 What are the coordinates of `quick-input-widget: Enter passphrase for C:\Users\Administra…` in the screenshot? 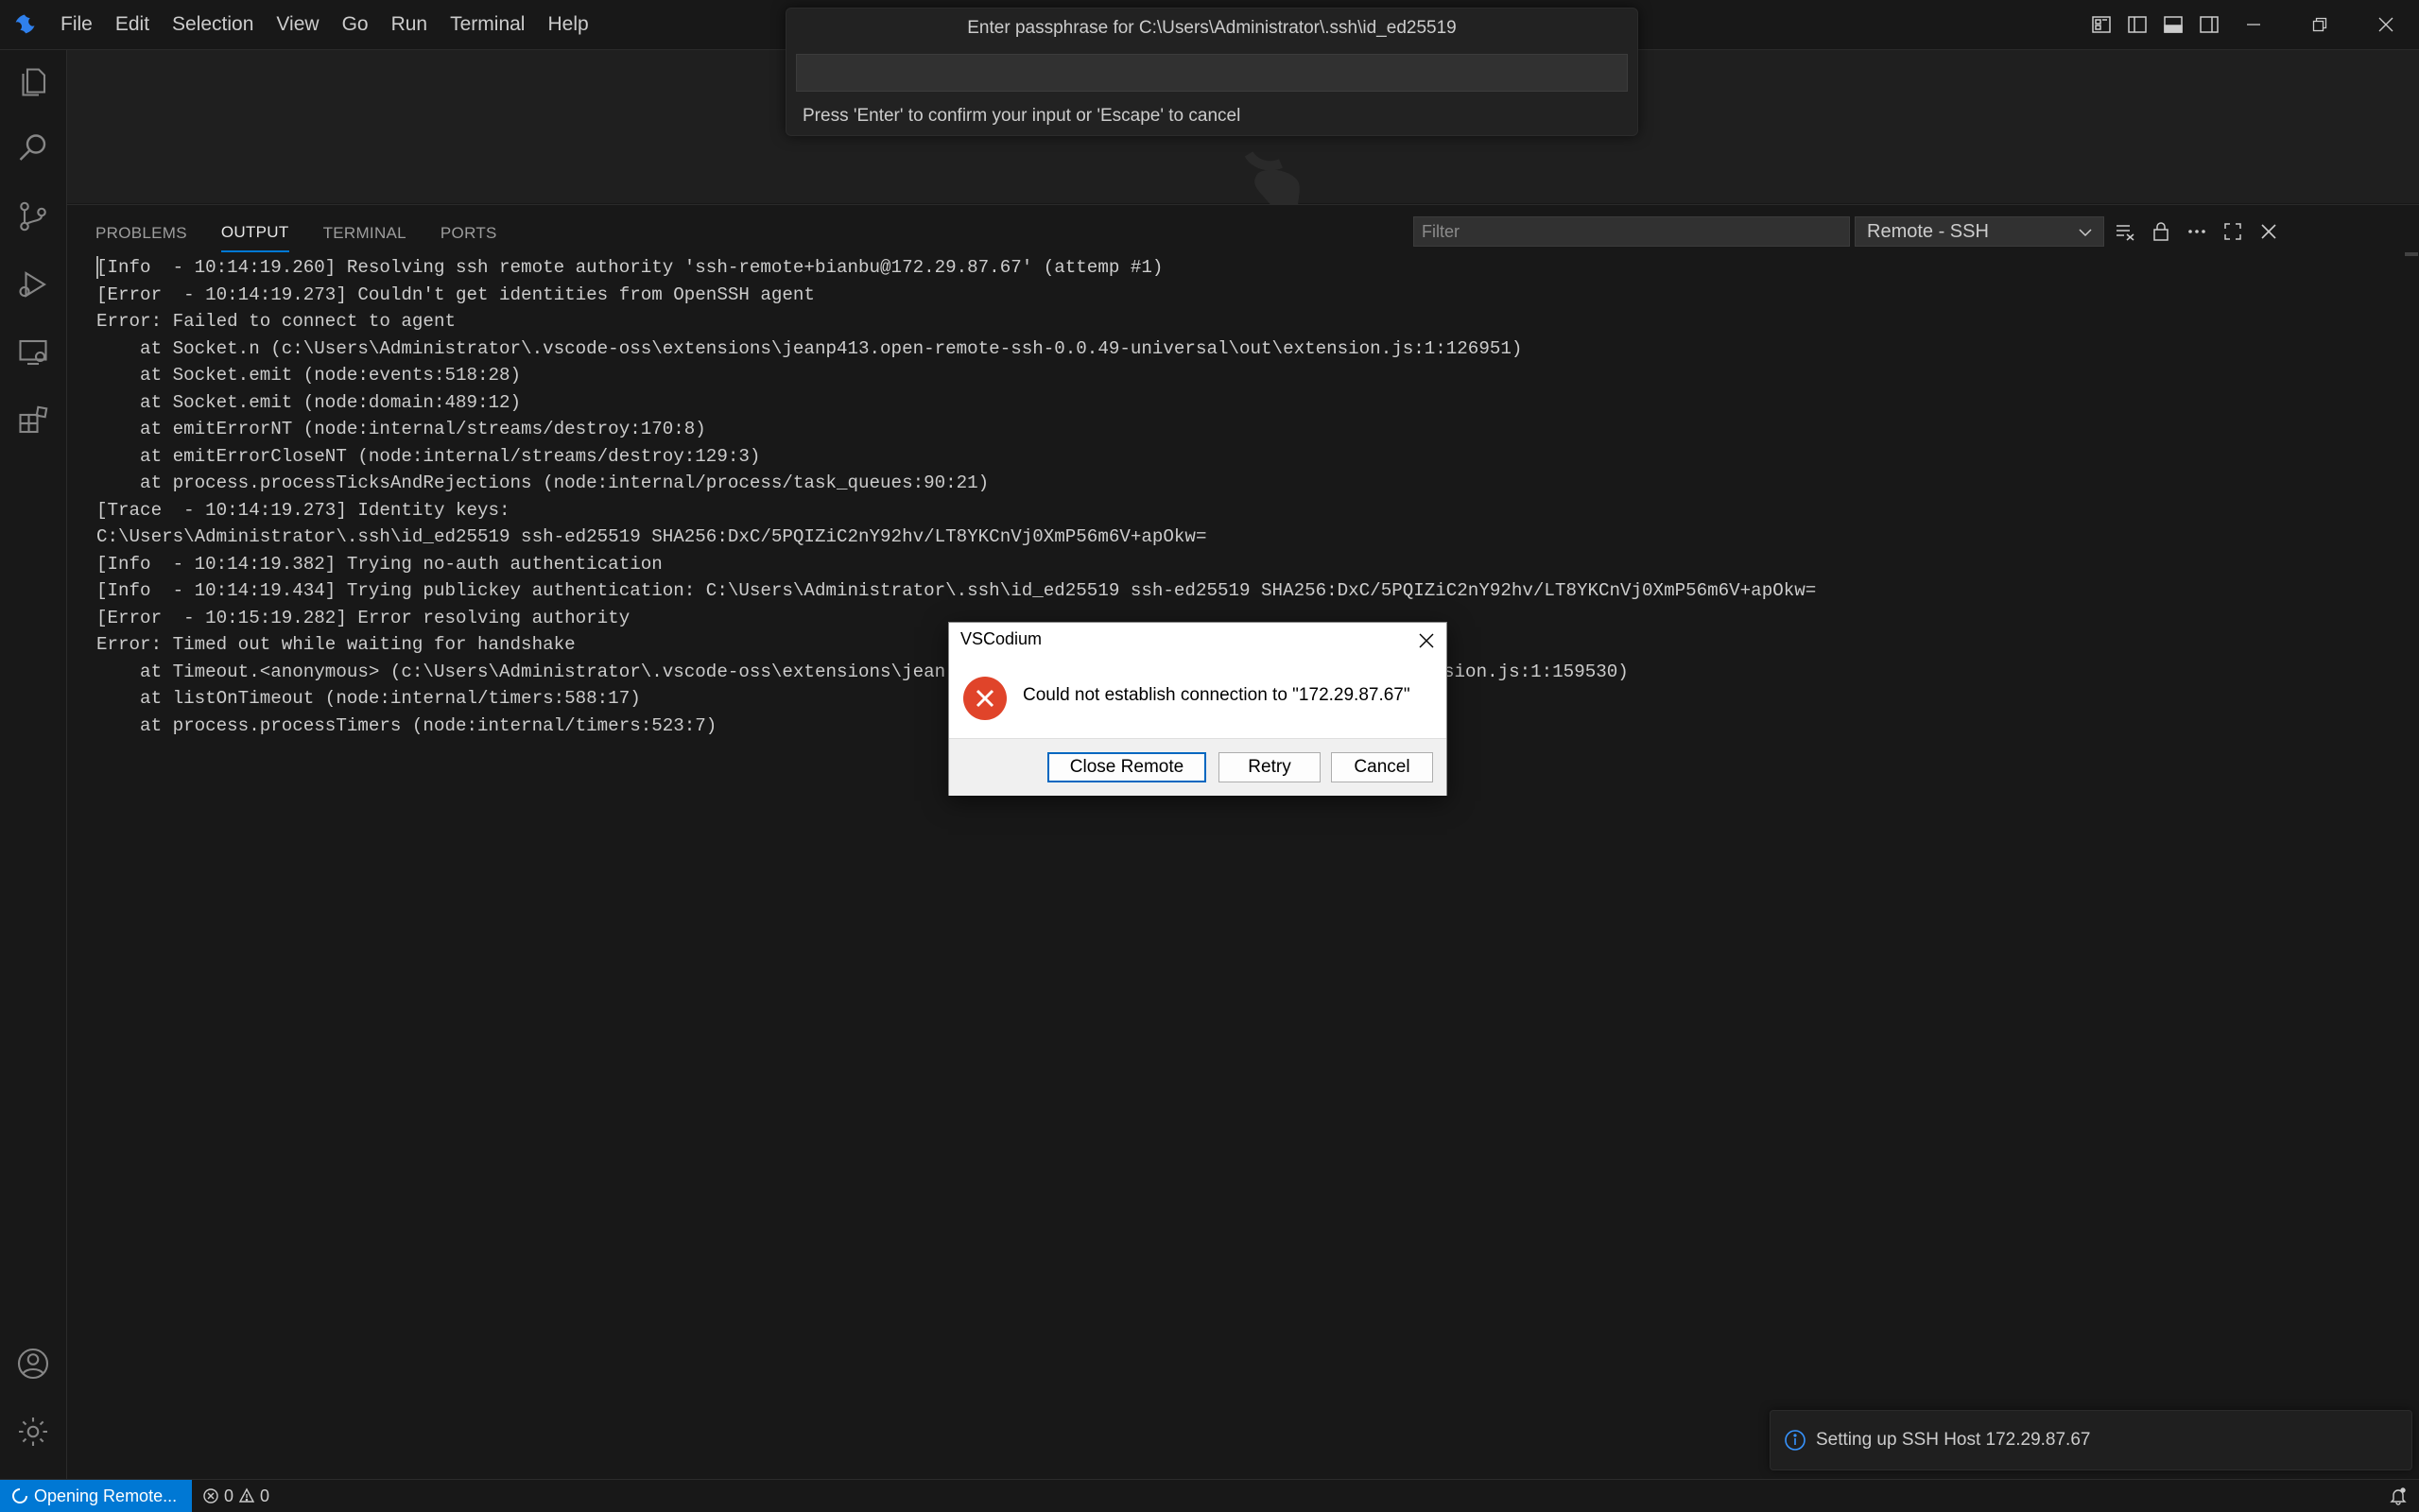 It's located at (1212, 72).